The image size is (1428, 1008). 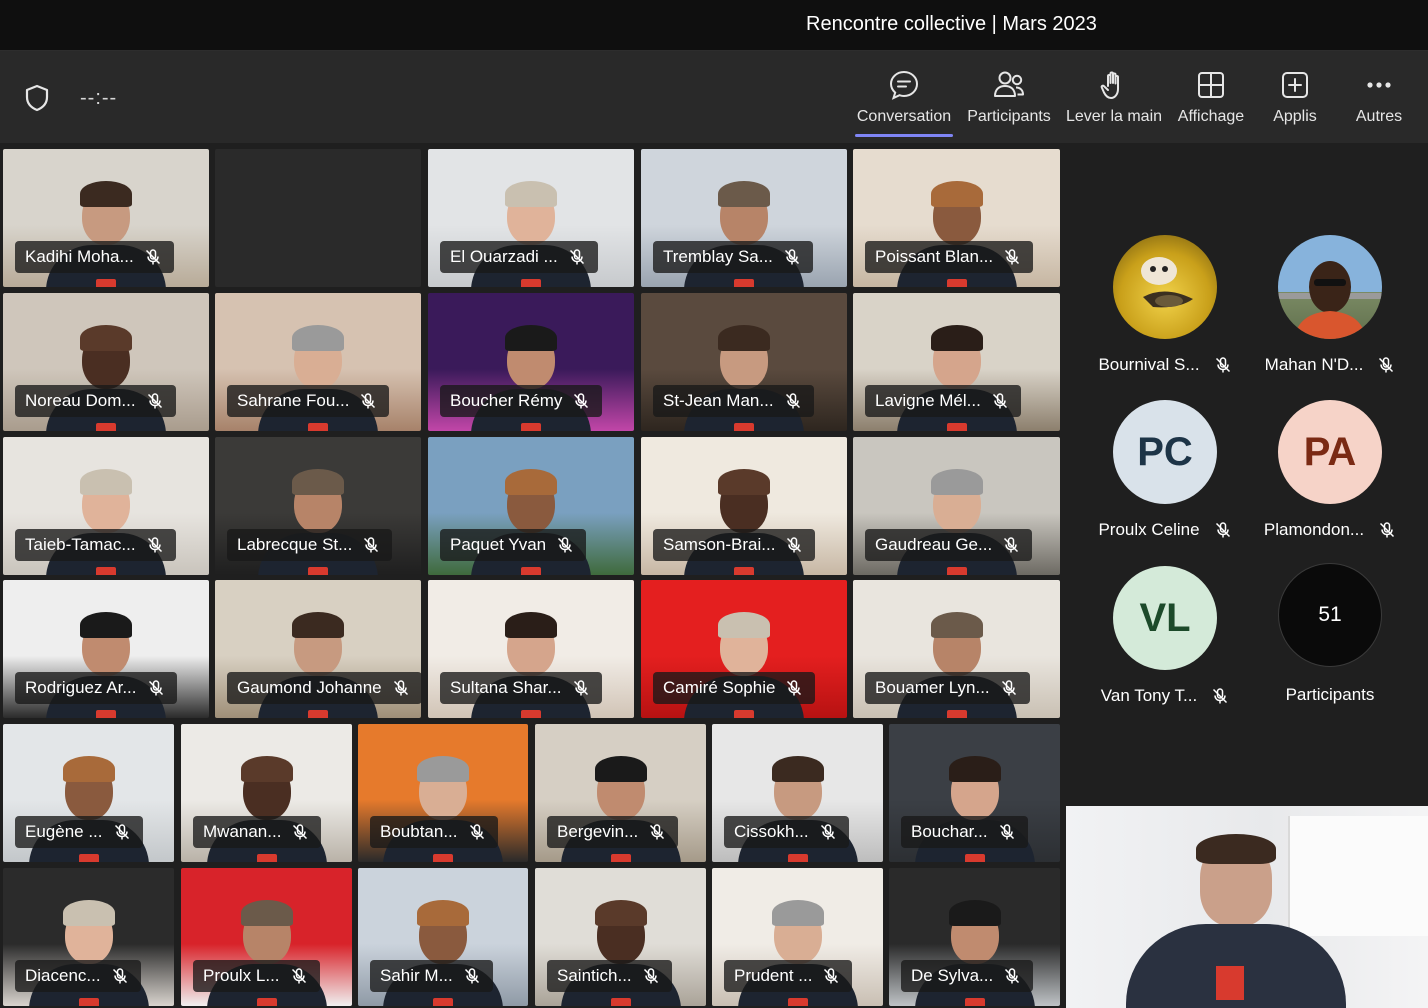 I want to click on participant-name: Paquet Yvan, so click(x=498, y=544).